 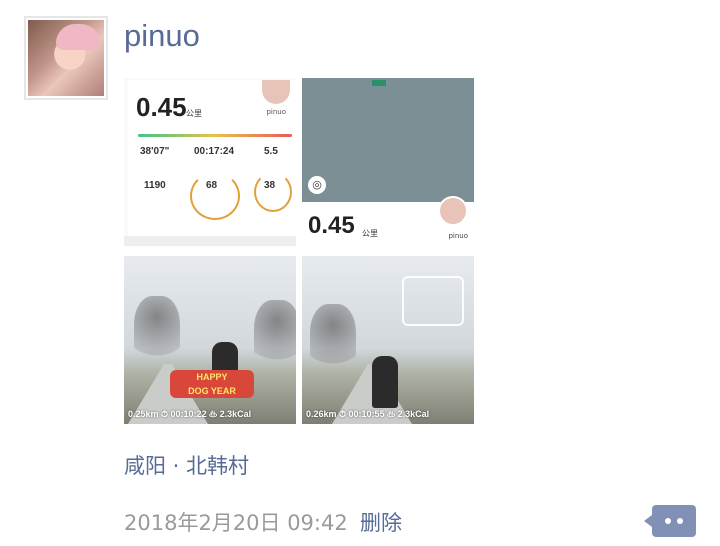 What do you see at coordinates (236, 523) in the screenshot?
I see `post-timestamp: 2018年2月20日 09:42` at bounding box center [236, 523].